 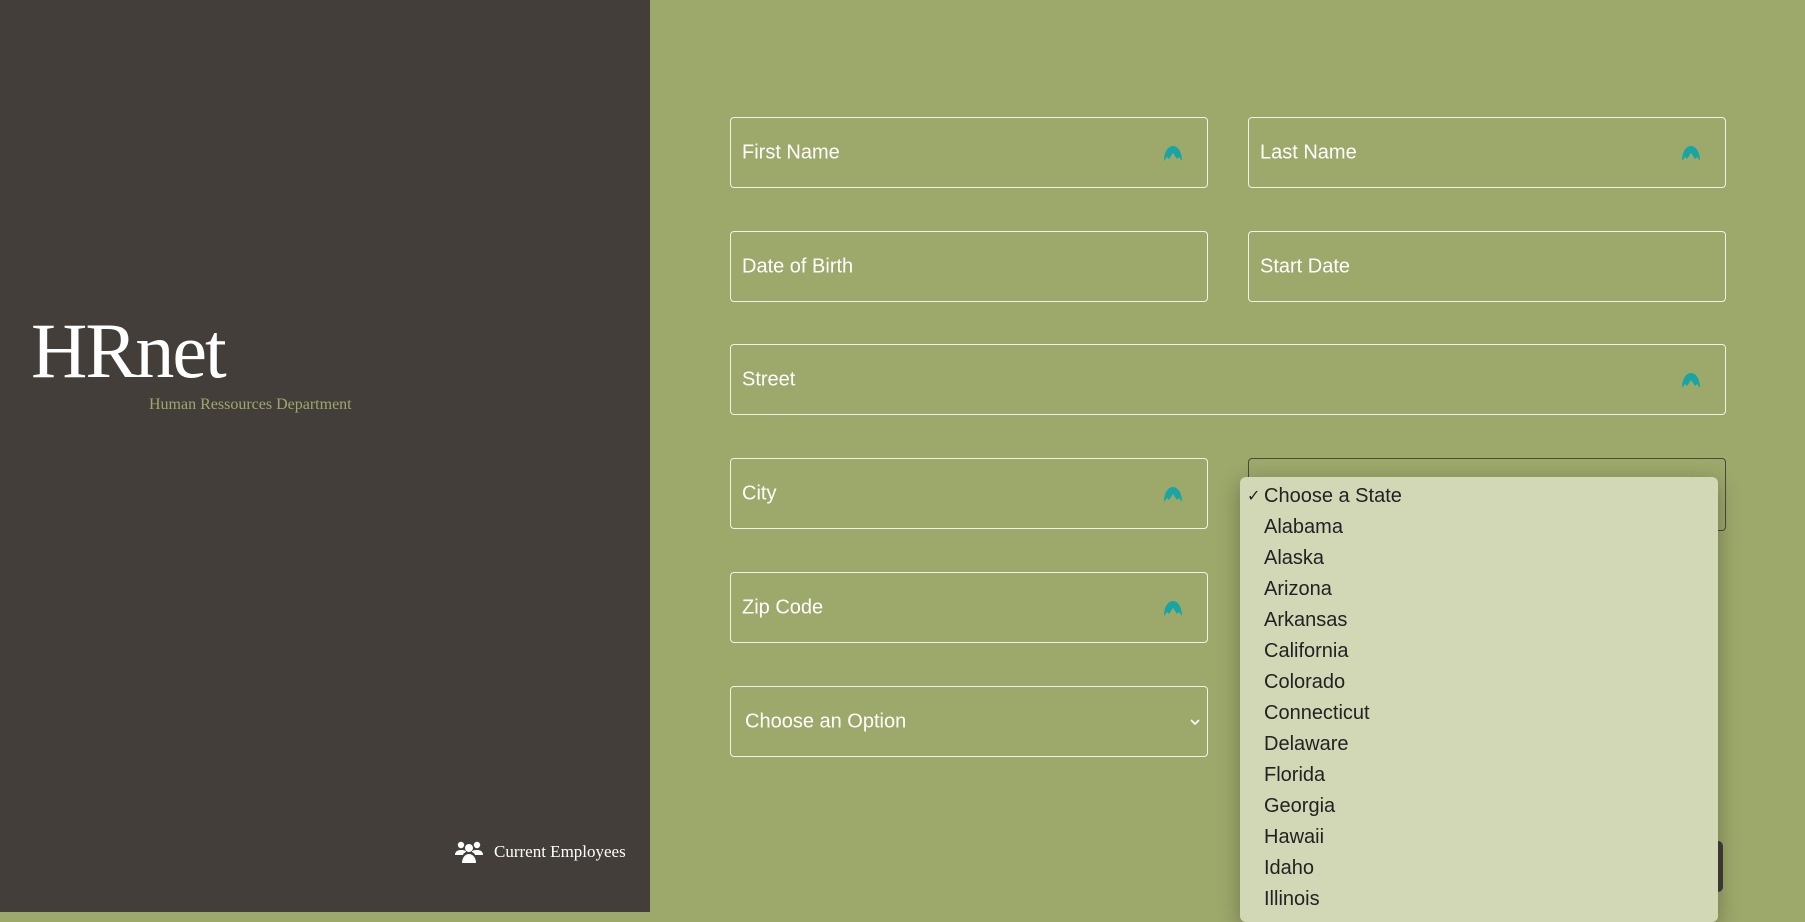 I want to click on subtitle: Human Ressources Department, so click(x=250, y=404).